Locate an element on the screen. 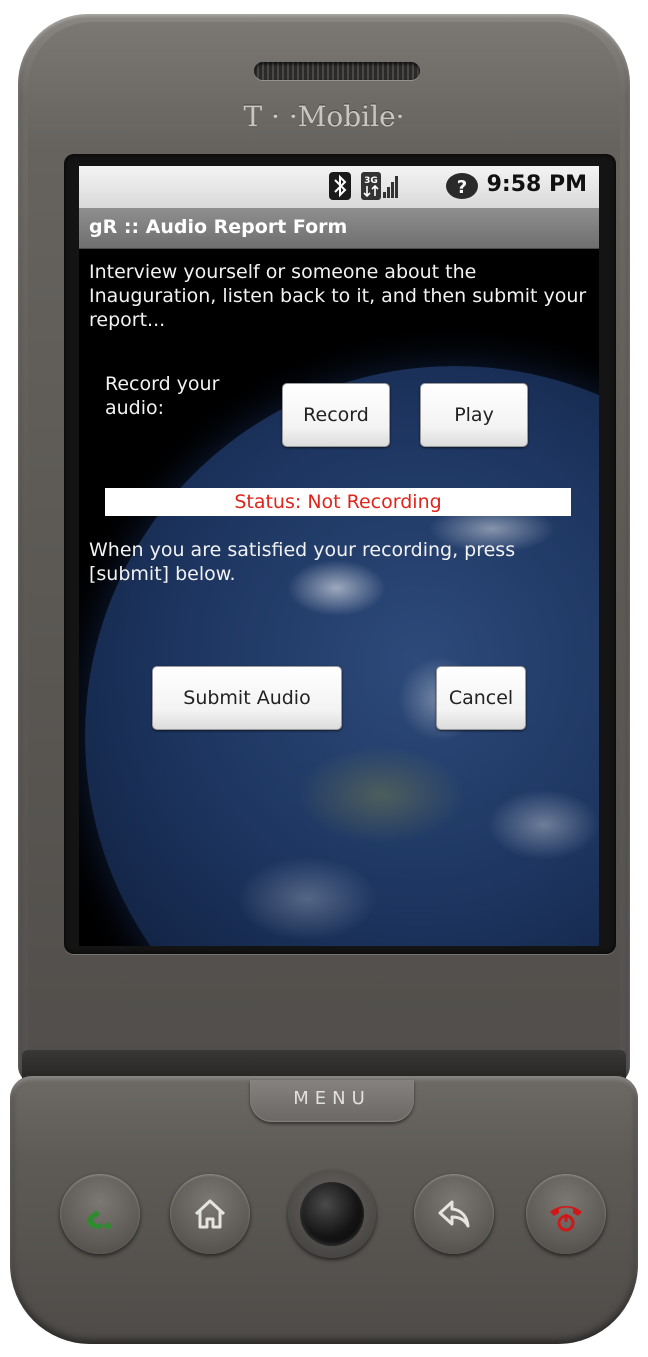 This screenshot has width=648, height=1357. cancel-button: Cancel is located at coordinates (481, 698).